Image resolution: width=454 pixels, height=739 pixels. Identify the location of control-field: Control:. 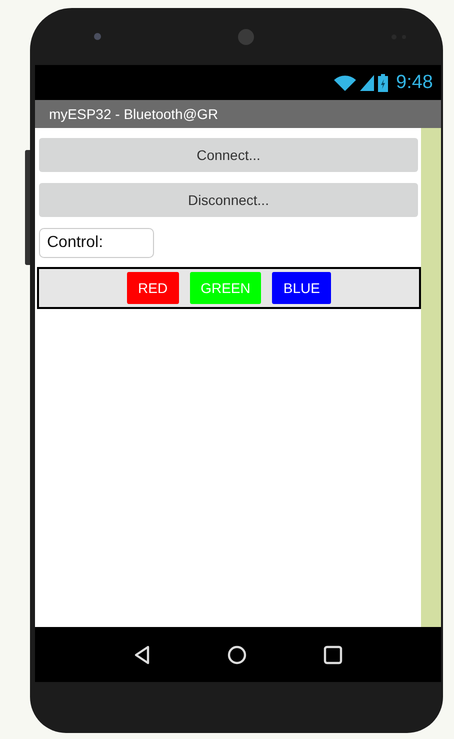
(96, 243).